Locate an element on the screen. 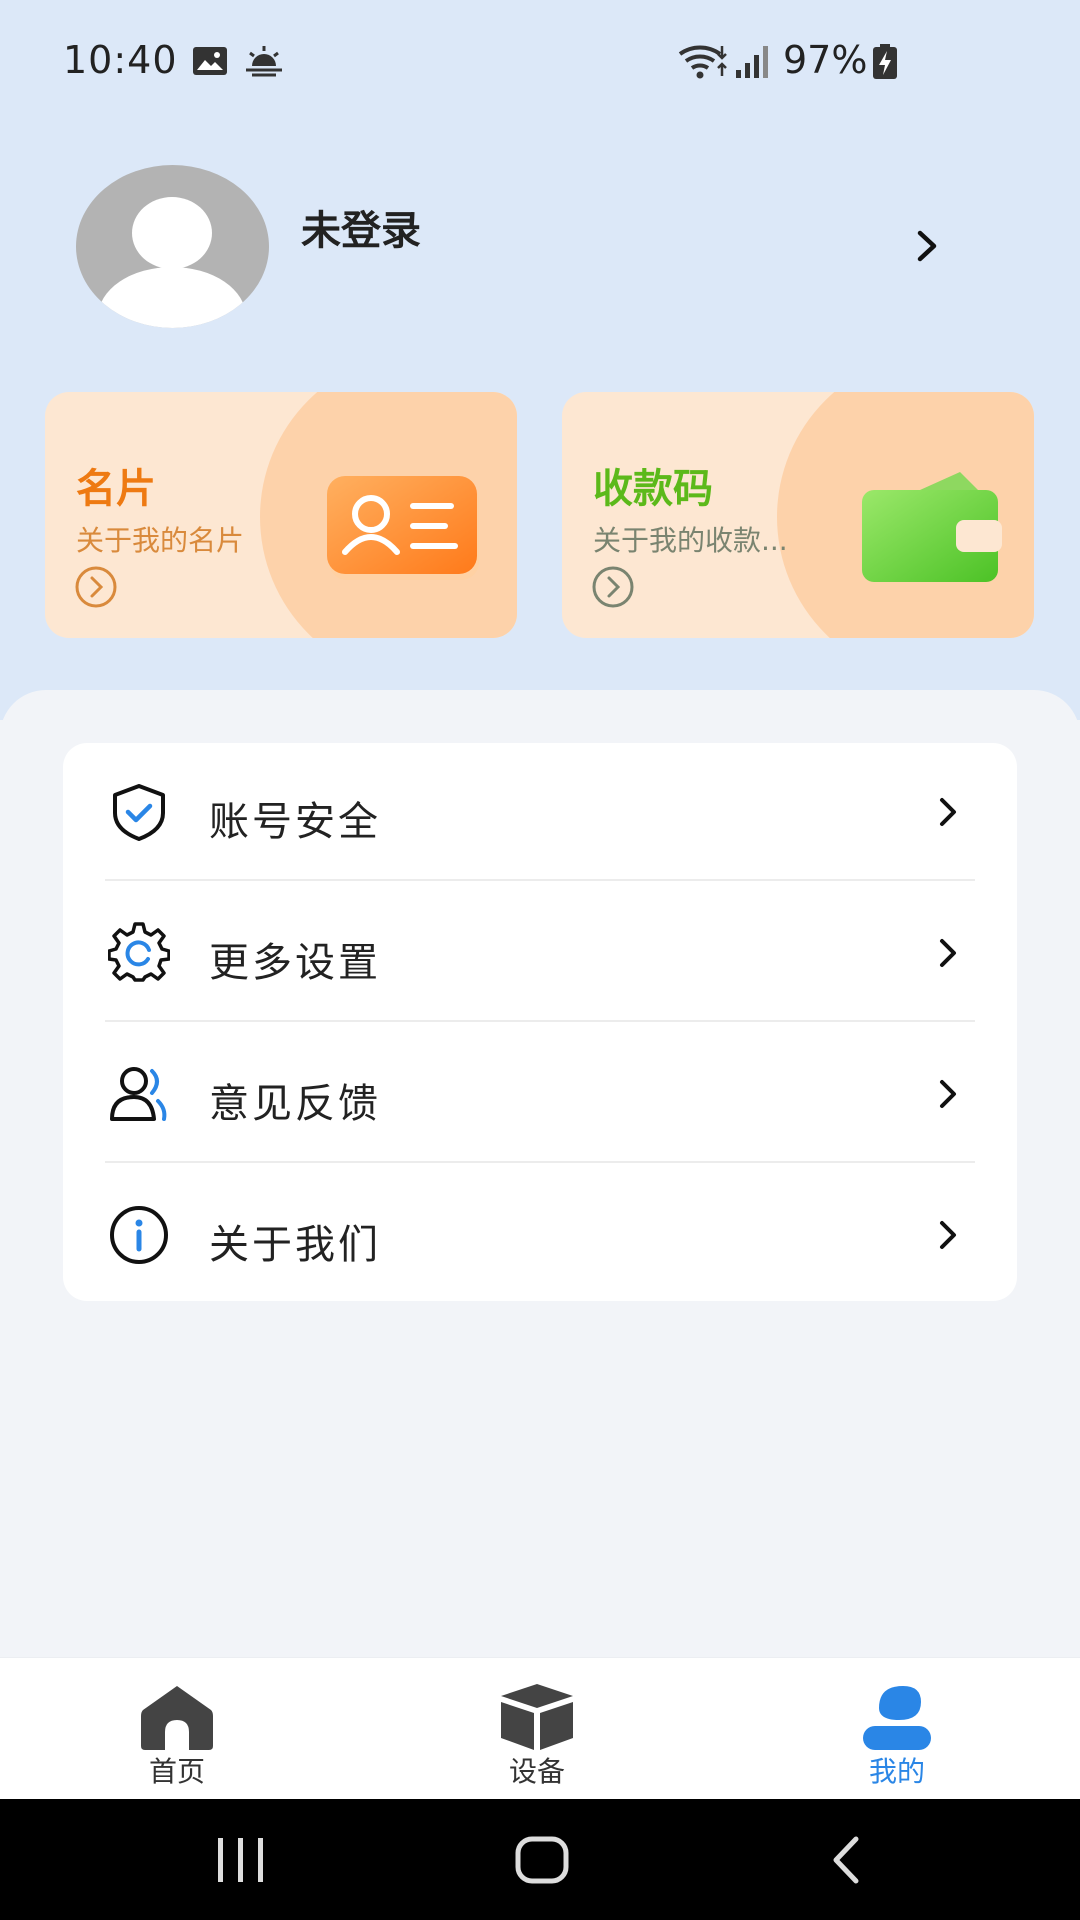  status-bar: 10:40 97% is located at coordinates (540, 60).